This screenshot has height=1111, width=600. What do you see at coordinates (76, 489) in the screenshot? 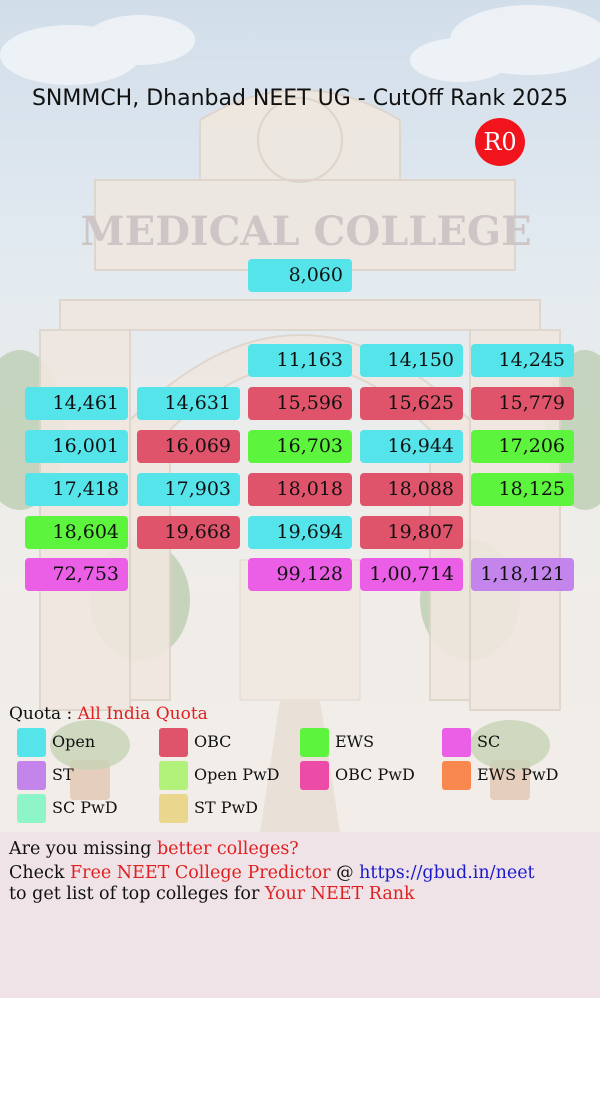
I see `rank-cell: 17,418` at bounding box center [76, 489].